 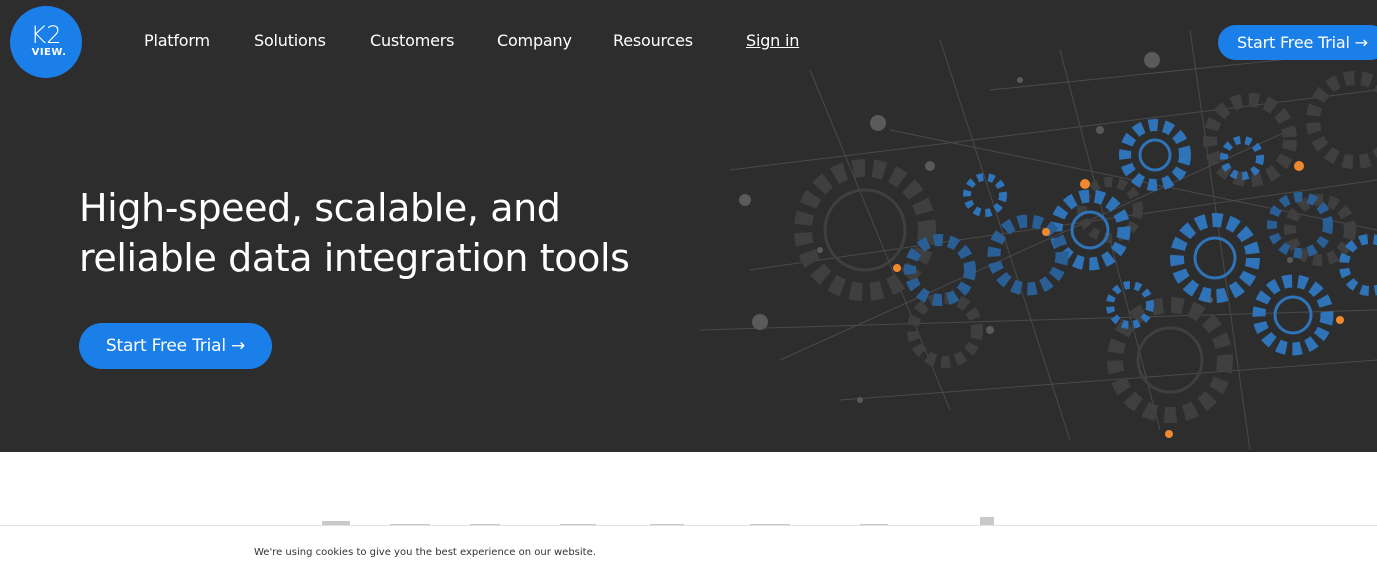 What do you see at coordinates (412, 40) in the screenshot?
I see `nav-item-customers: Customers` at bounding box center [412, 40].